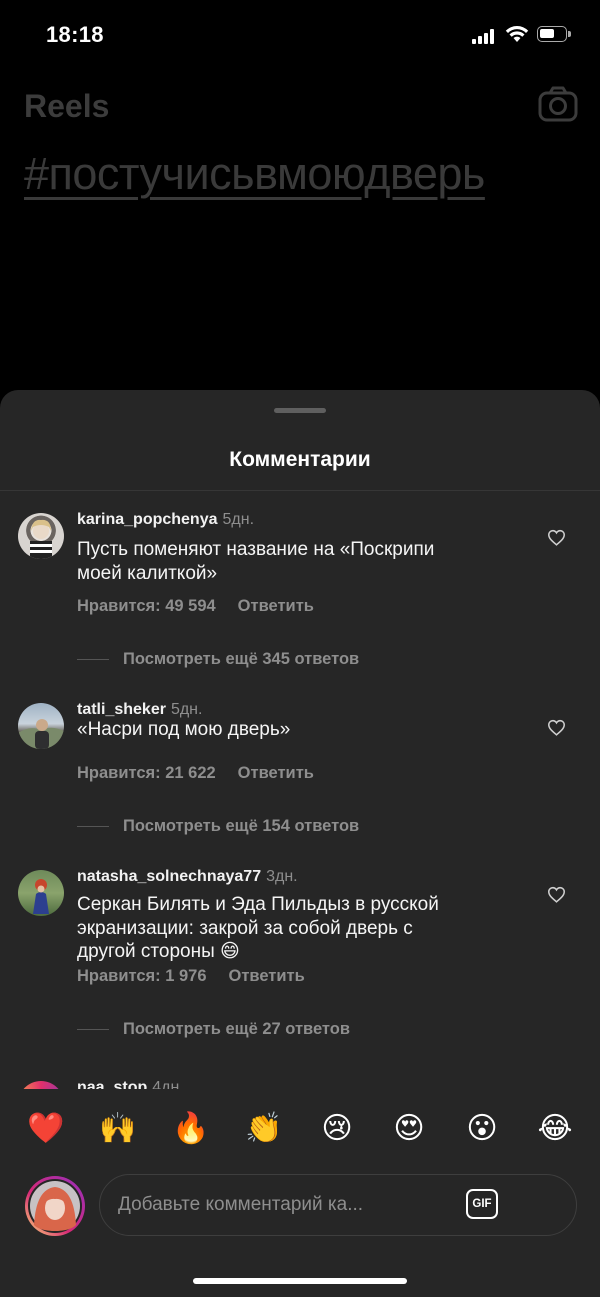 This screenshot has height=1297, width=600. I want to click on battery-icon, so click(554, 34).